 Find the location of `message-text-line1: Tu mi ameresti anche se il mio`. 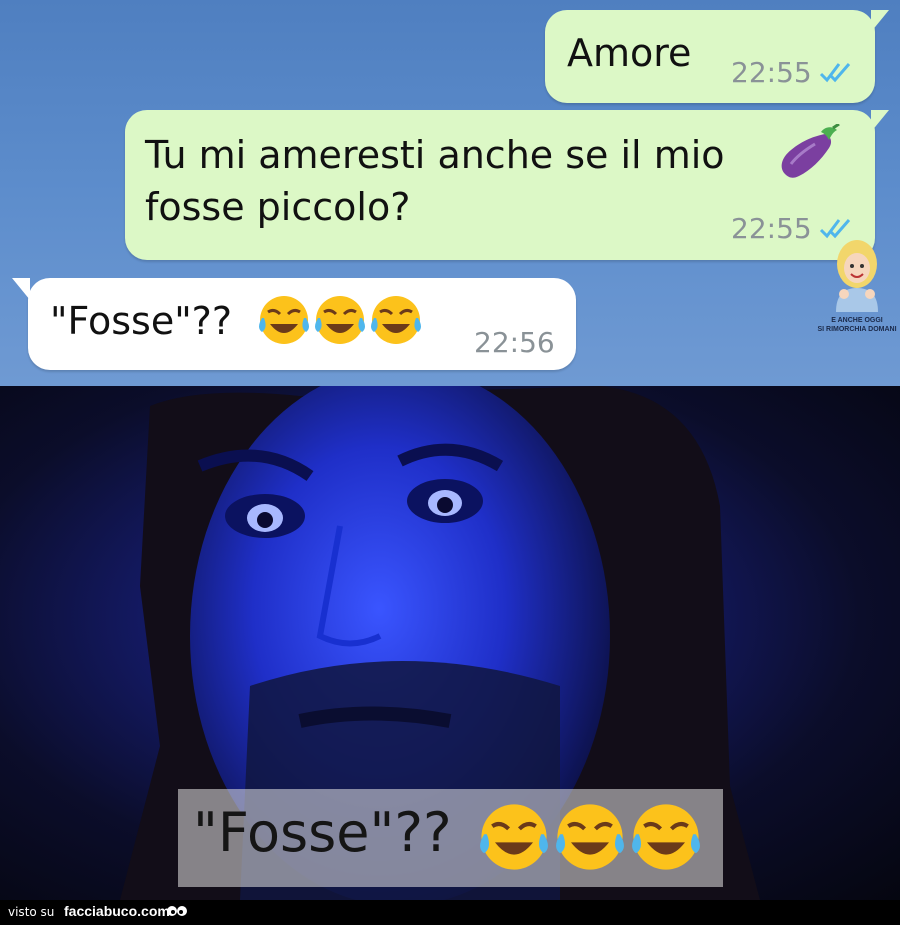

message-text-line1: Tu mi ameresti anche se il mio is located at coordinates (435, 155).